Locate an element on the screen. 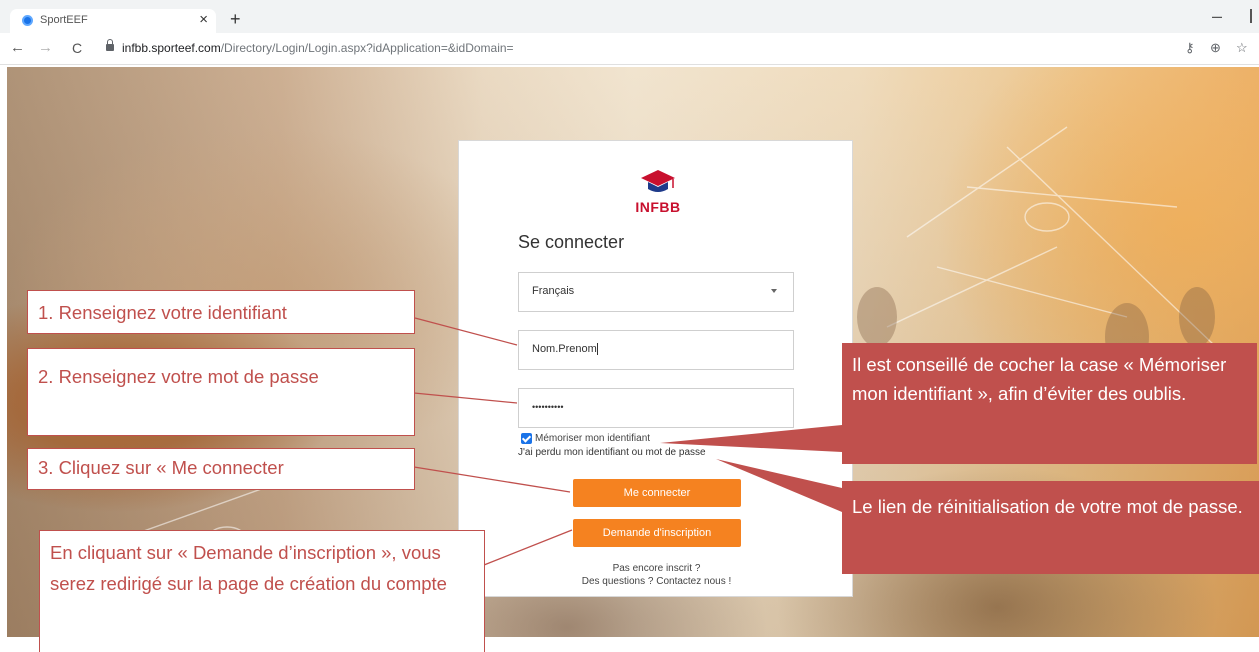  infbb-logo: INFBB is located at coordinates (658, 194).